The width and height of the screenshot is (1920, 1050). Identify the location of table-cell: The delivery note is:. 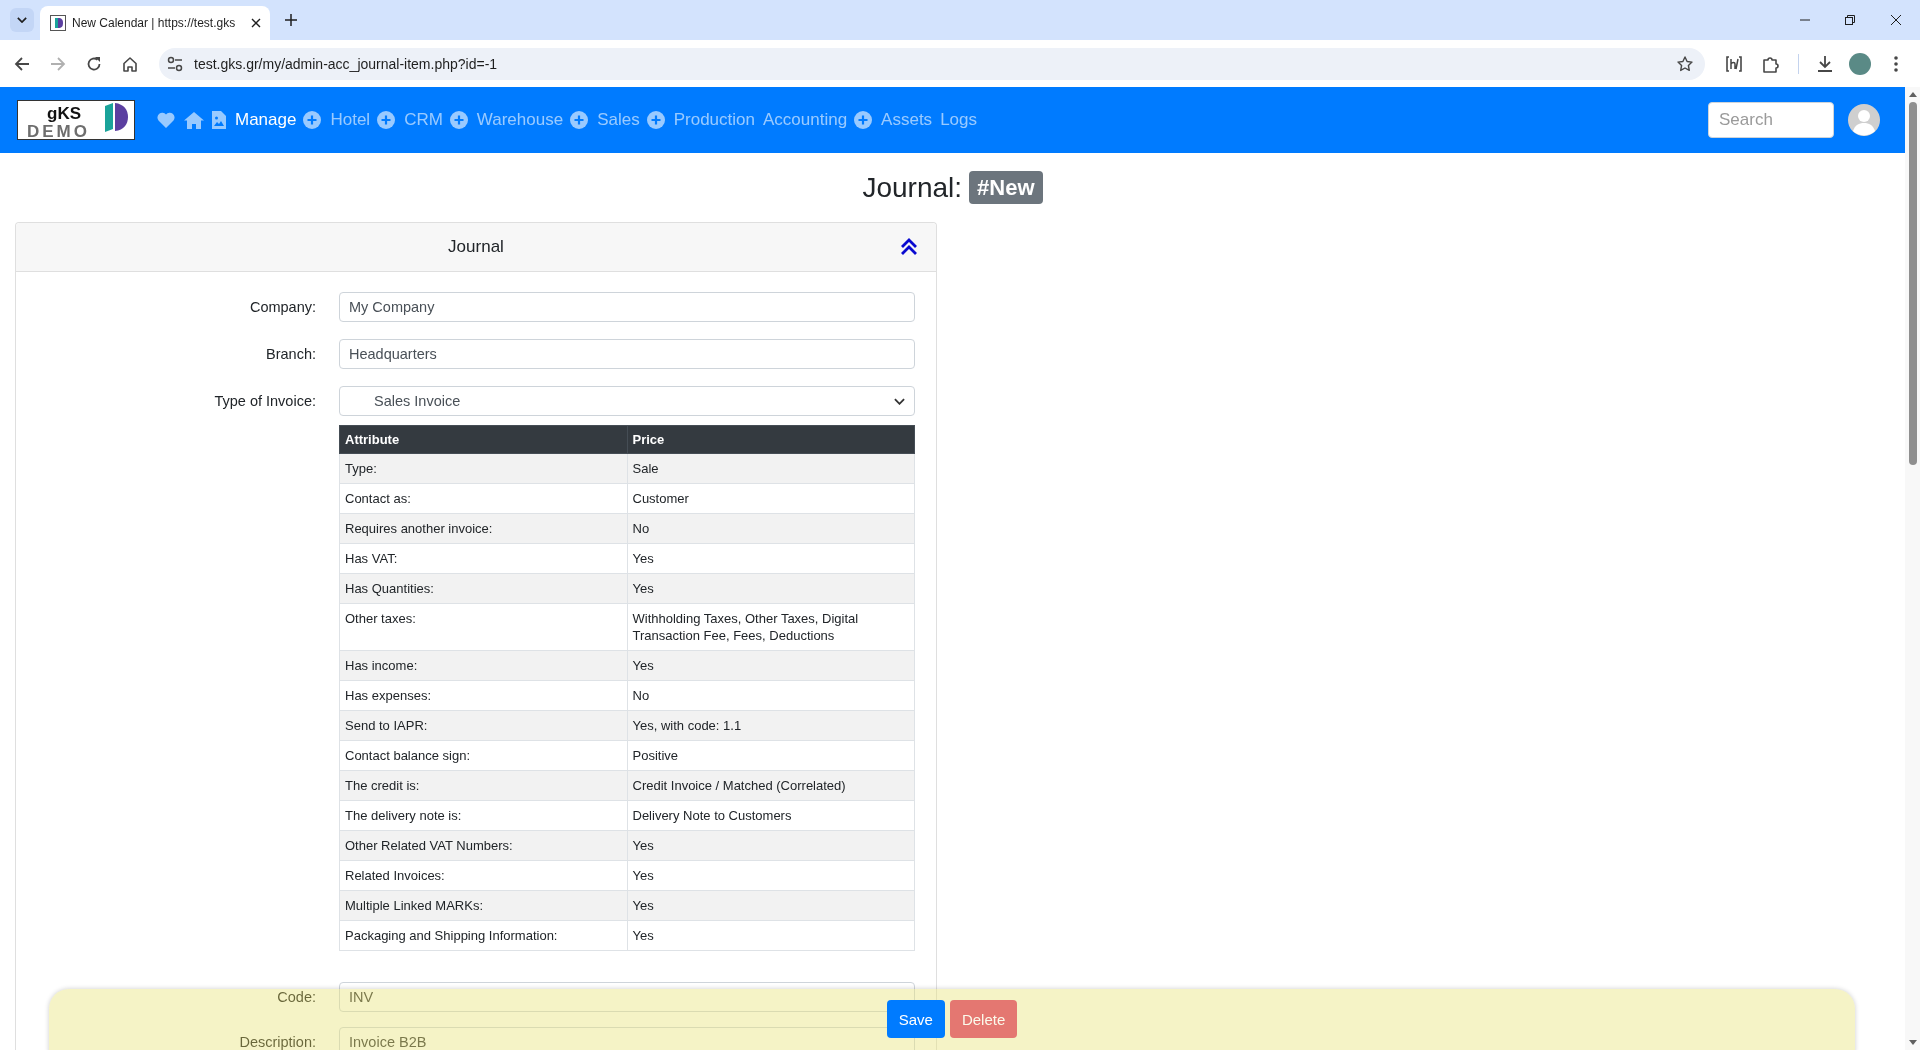
(483, 815).